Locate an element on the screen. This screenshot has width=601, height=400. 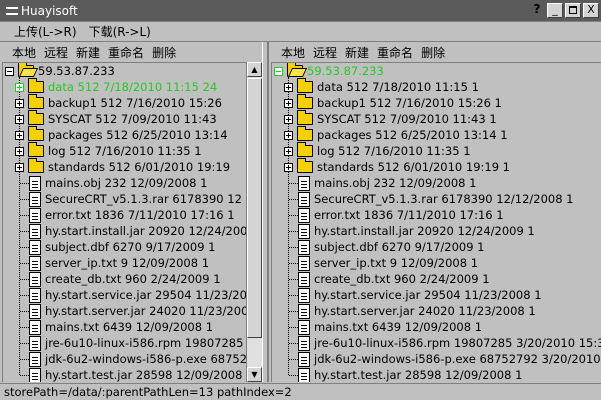
right-delete-button: 删除 is located at coordinates (433, 52).